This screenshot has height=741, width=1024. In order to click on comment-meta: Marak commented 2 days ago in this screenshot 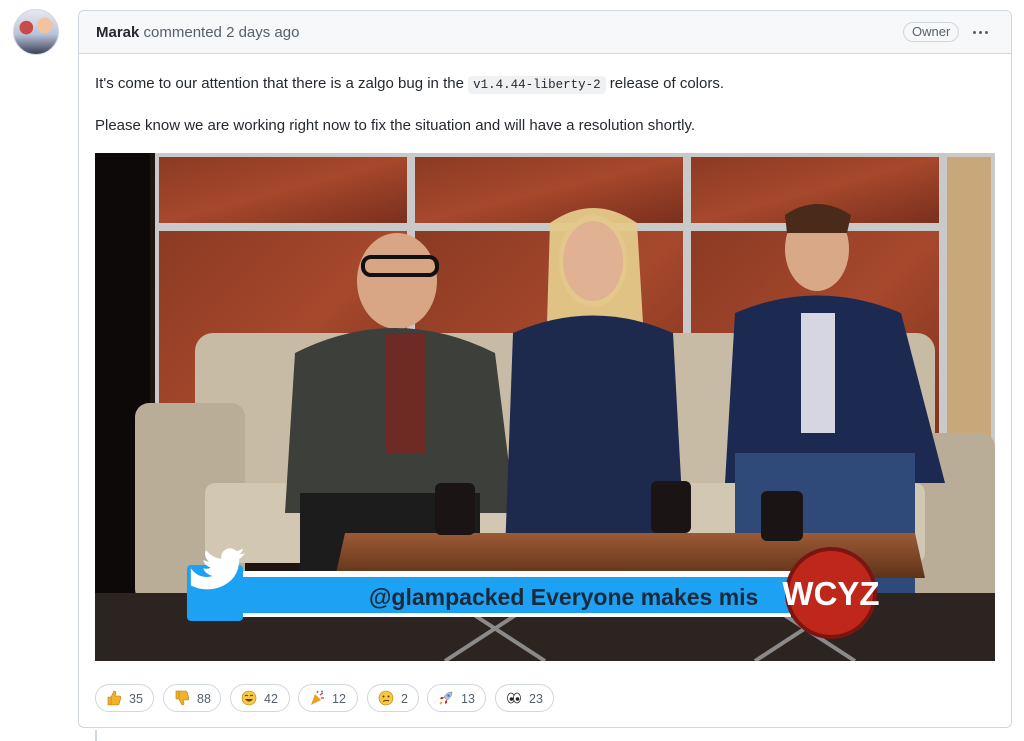, I will do `click(197, 32)`.